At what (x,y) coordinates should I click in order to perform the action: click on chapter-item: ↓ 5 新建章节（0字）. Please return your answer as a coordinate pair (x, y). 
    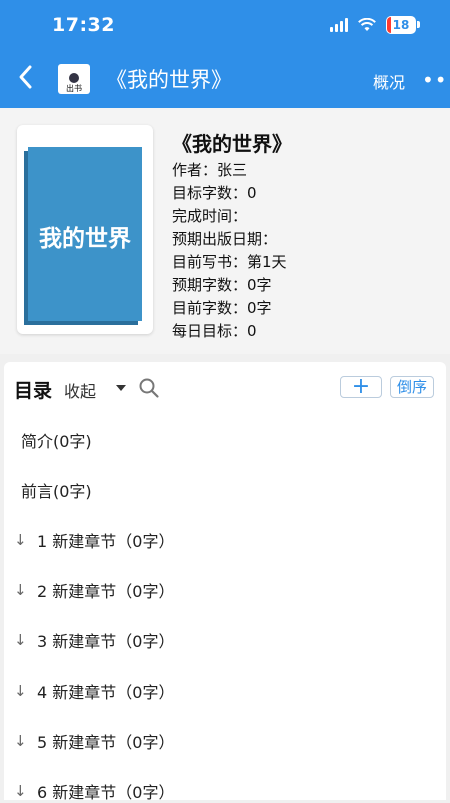
    Looking at the image, I should click on (94, 741).